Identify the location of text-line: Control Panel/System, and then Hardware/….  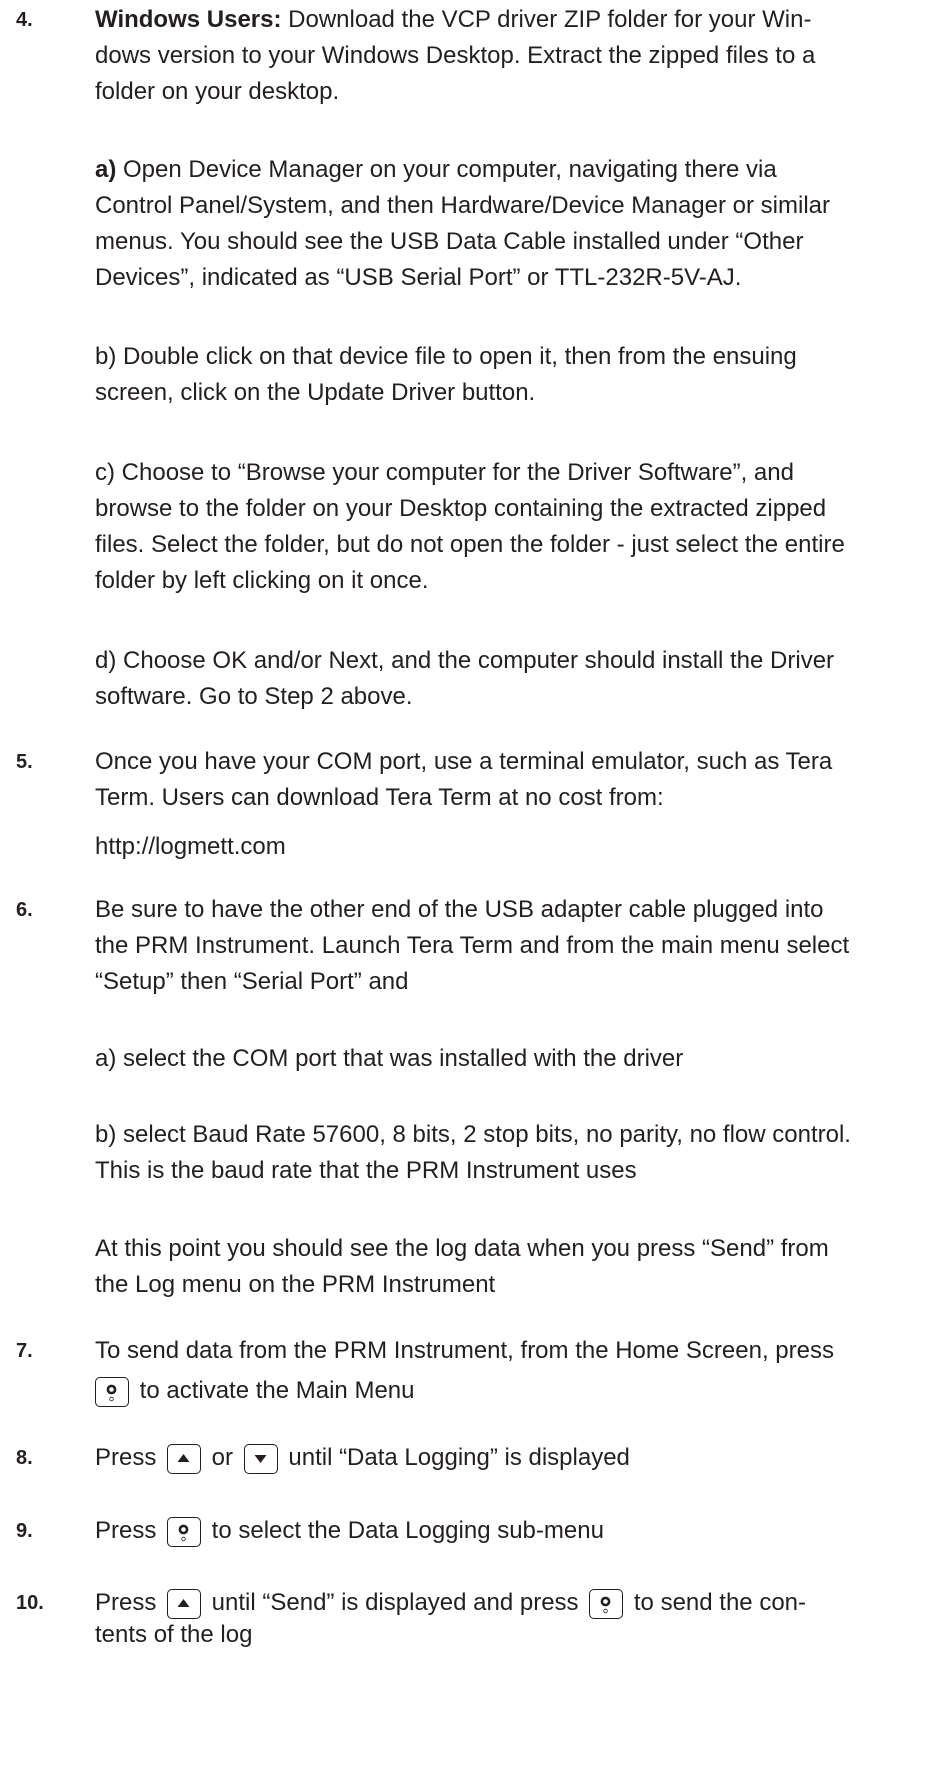
(462, 205).